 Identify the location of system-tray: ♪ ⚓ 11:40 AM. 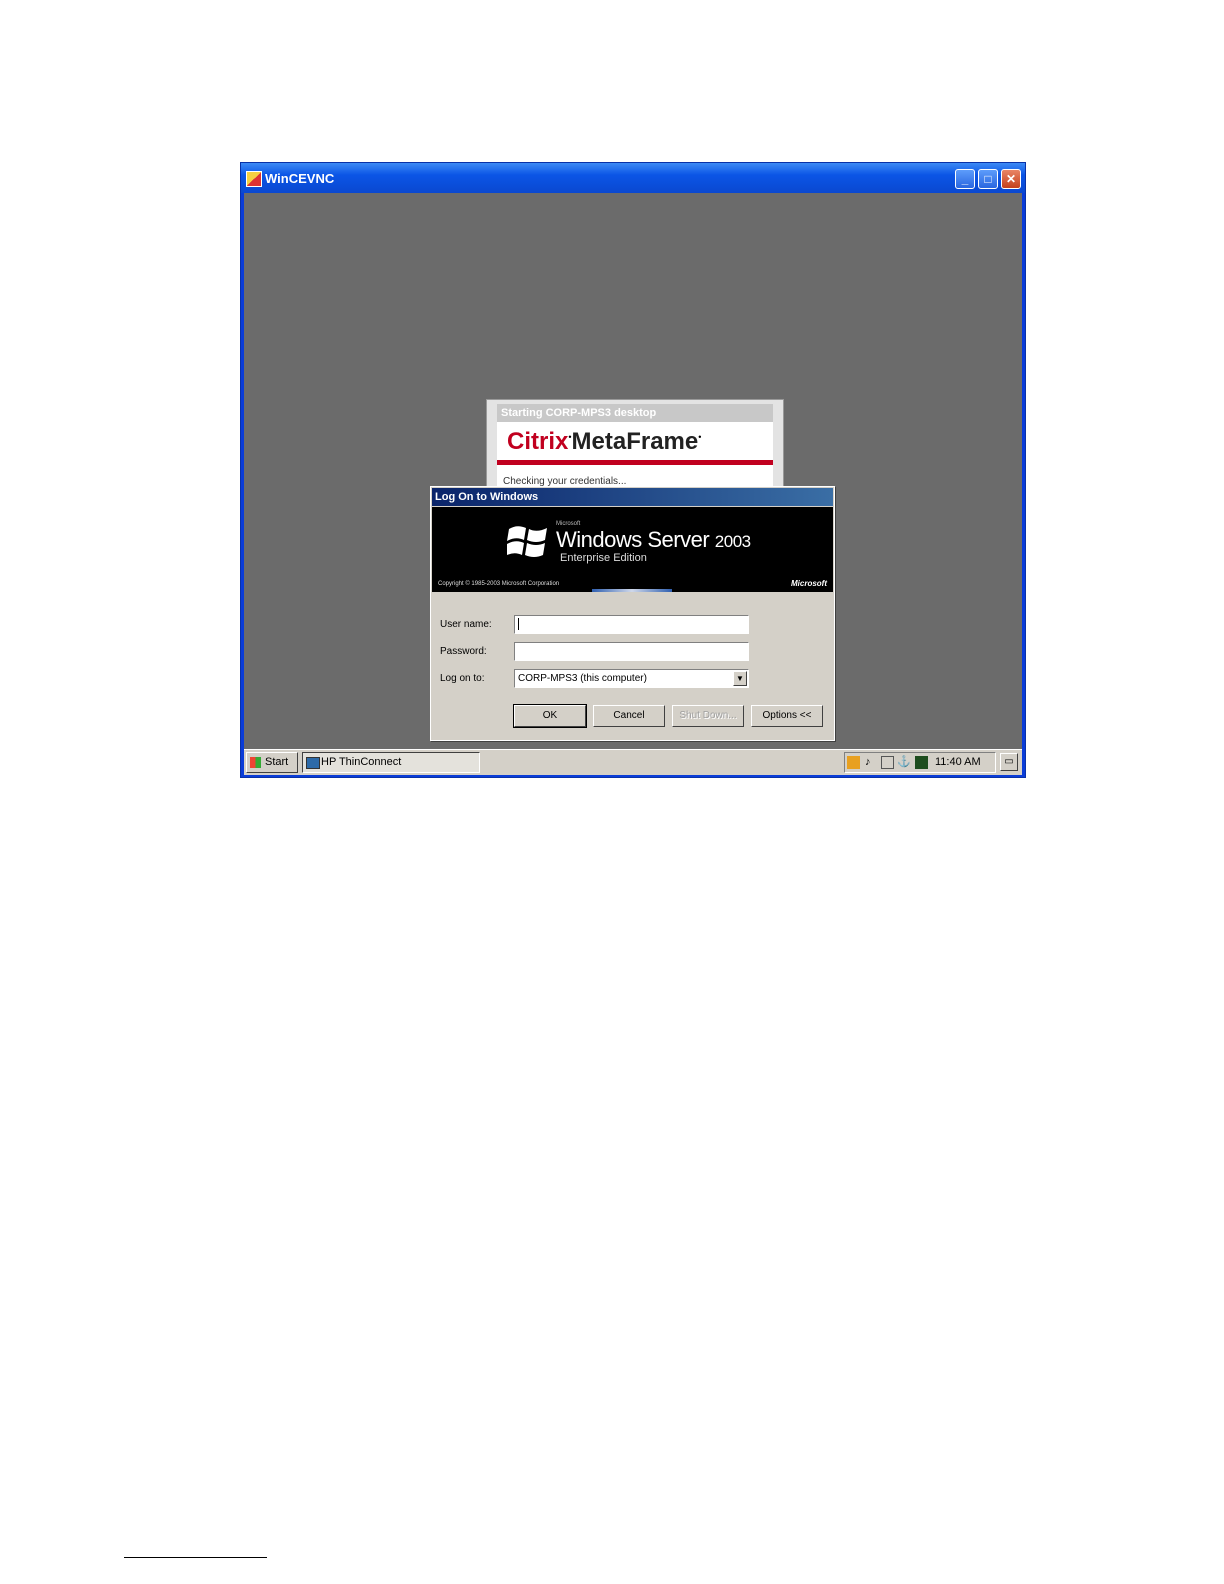
(920, 762).